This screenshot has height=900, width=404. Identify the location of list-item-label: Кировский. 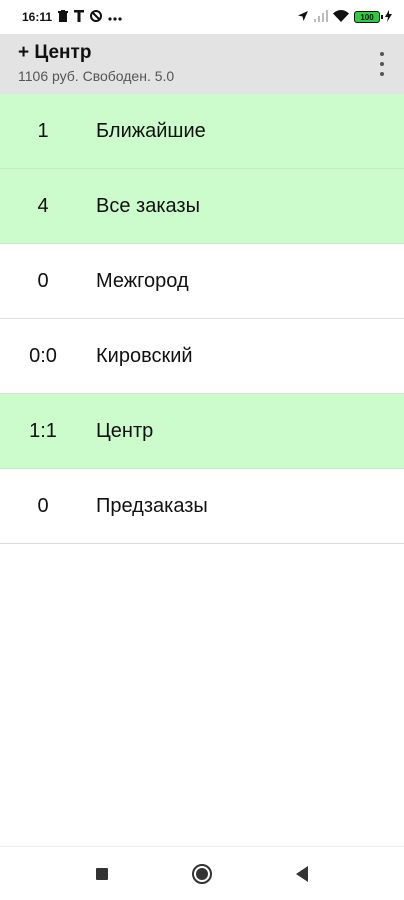
(144, 355).